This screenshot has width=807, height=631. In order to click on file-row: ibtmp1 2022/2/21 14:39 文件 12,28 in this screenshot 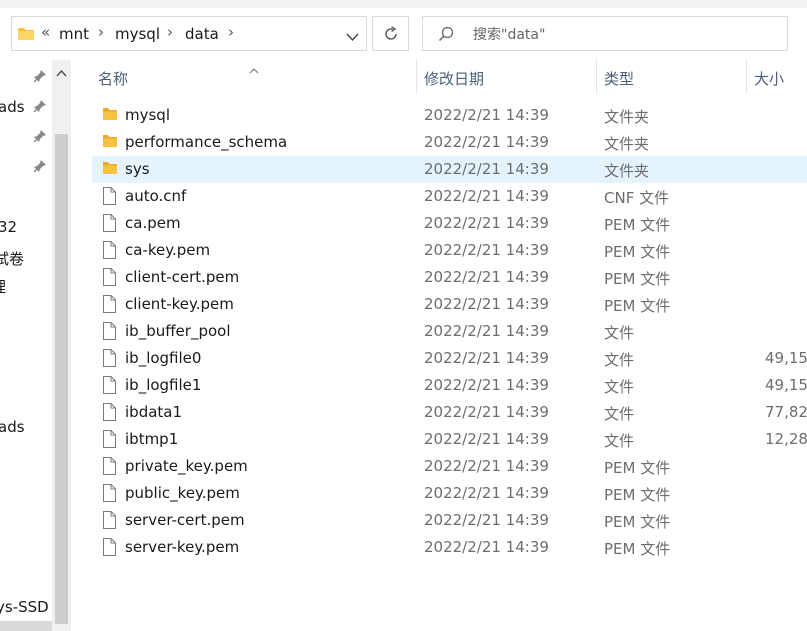, I will do `click(449, 439)`.